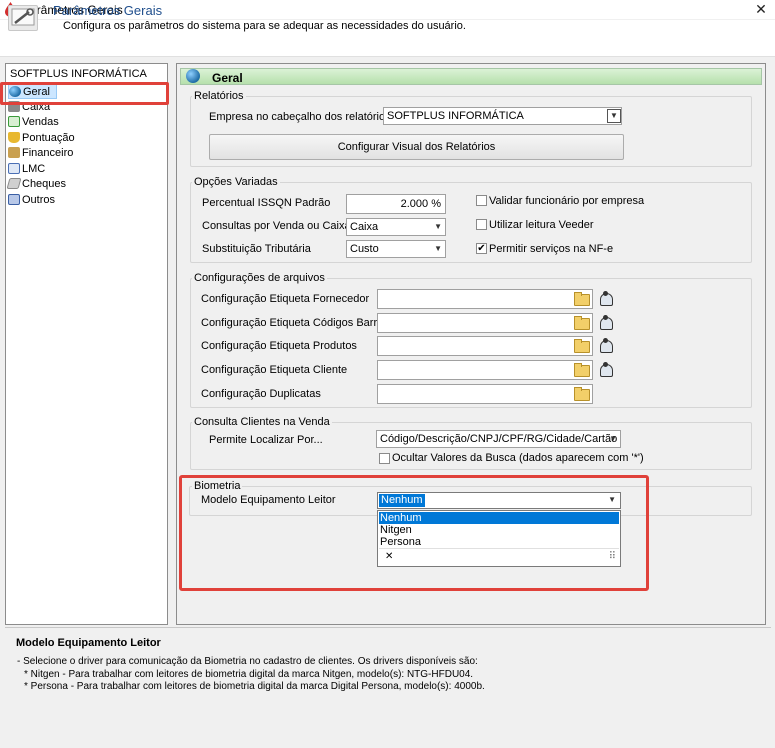 The height and width of the screenshot is (748, 775). I want to click on close-button: ✕, so click(761, 9).